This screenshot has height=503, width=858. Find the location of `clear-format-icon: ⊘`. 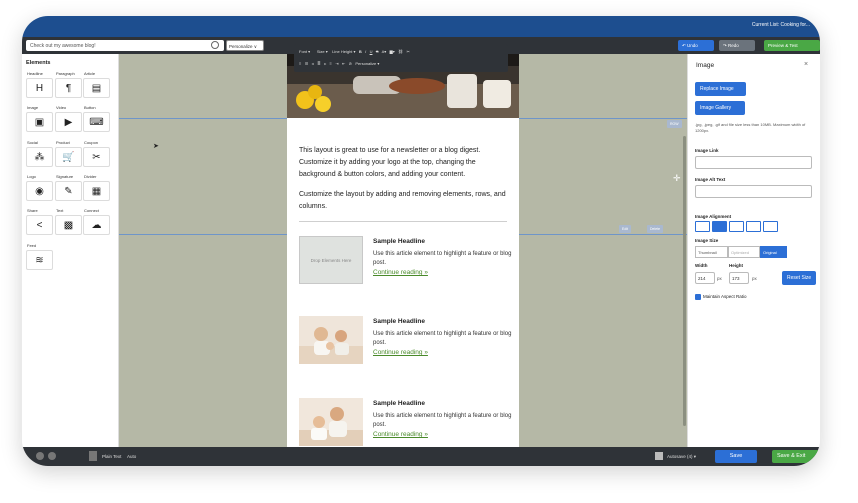

clear-format-icon: ⊘ is located at coordinates (350, 63).